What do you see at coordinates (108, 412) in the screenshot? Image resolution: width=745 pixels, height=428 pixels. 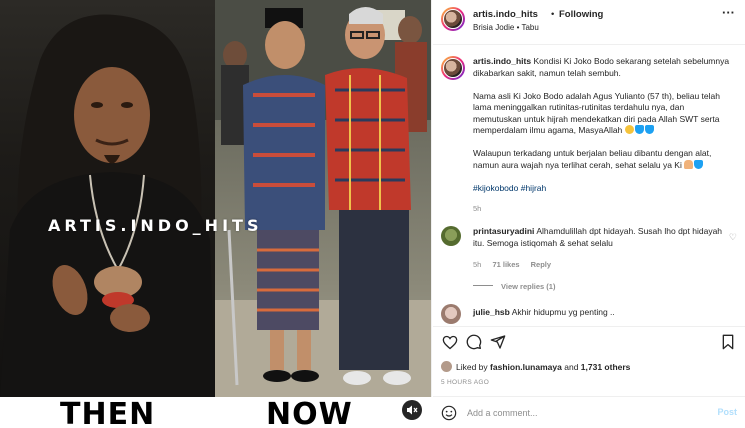 I see `label-then: THEN` at bounding box center [108, 412].